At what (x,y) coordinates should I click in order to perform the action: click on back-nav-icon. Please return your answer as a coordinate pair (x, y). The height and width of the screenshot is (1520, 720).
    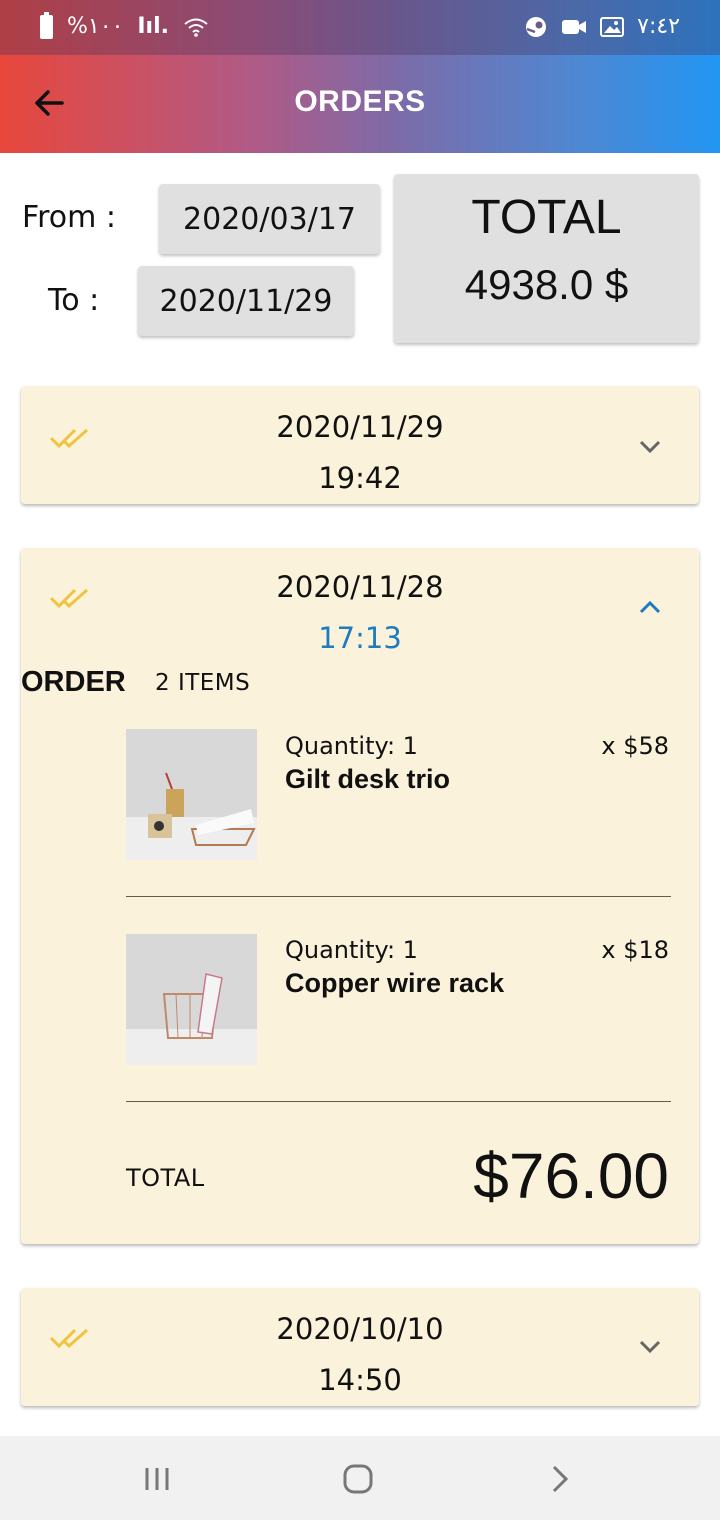
    Looking at the image, I should click on (560, 1479).